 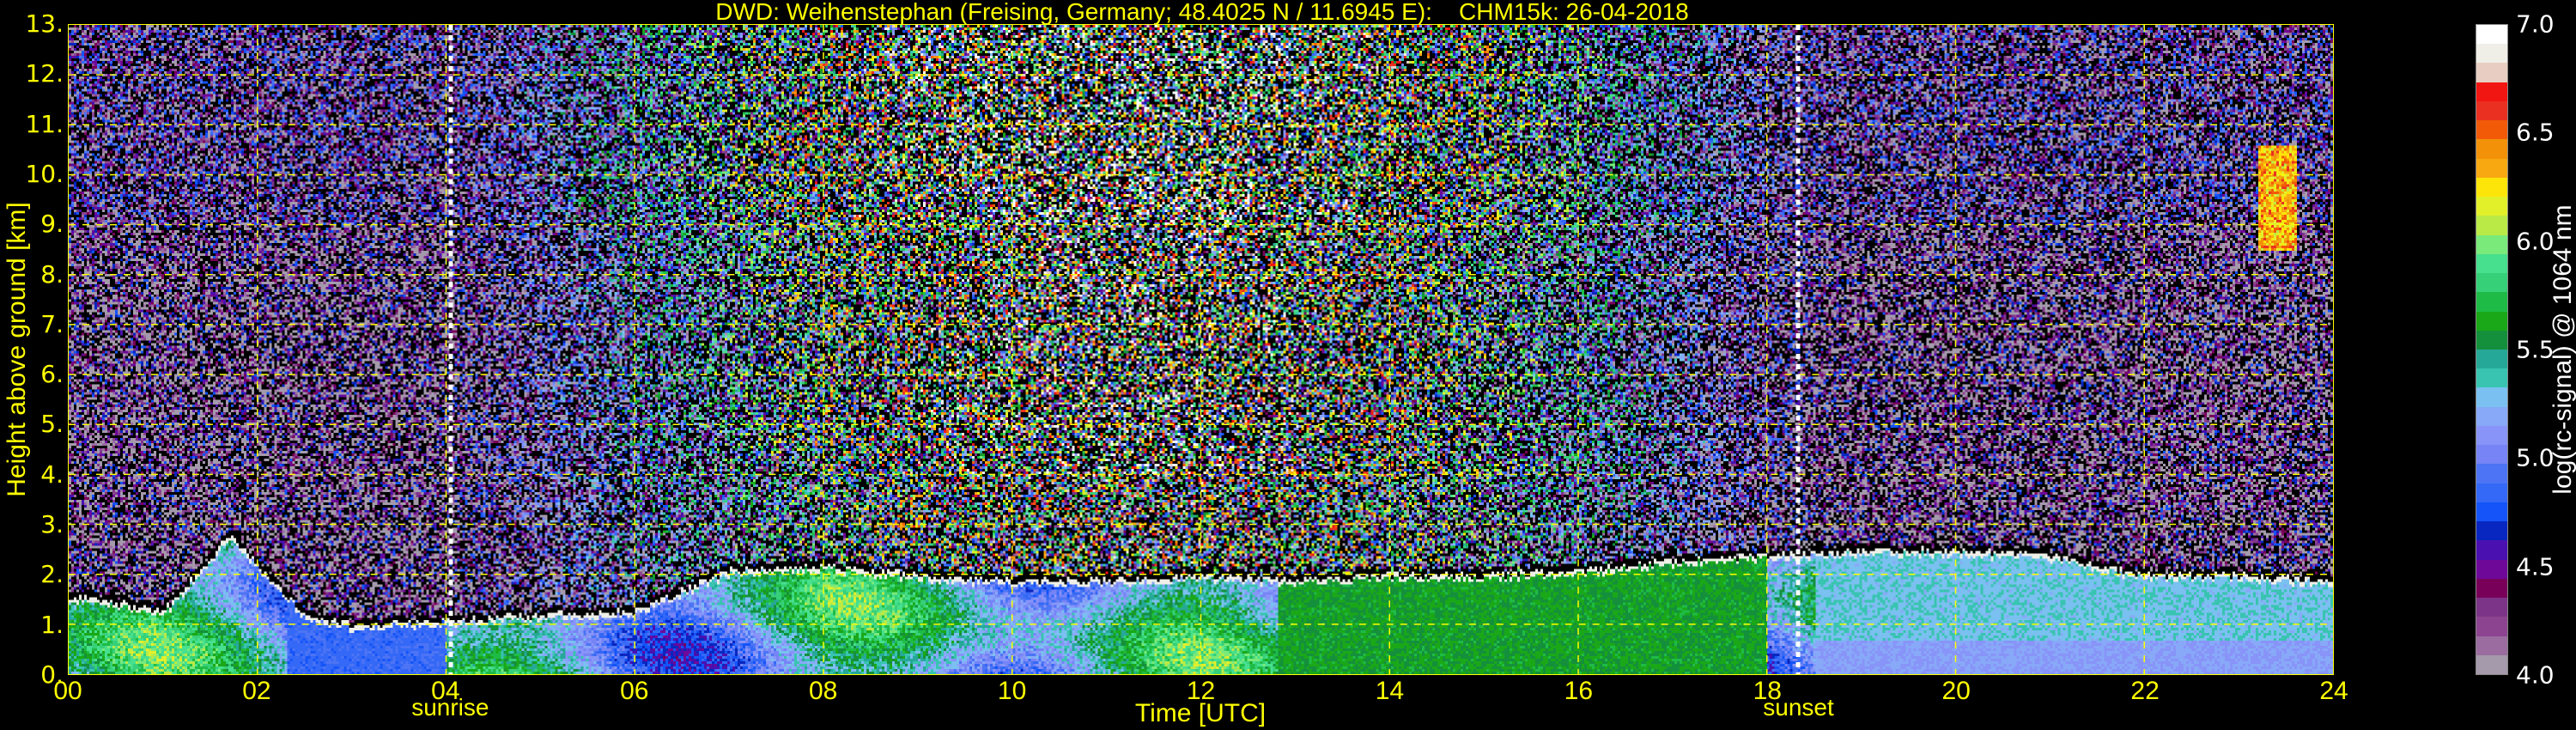 I want to click on y-tick-label: 13., so click(x=44, y=23).